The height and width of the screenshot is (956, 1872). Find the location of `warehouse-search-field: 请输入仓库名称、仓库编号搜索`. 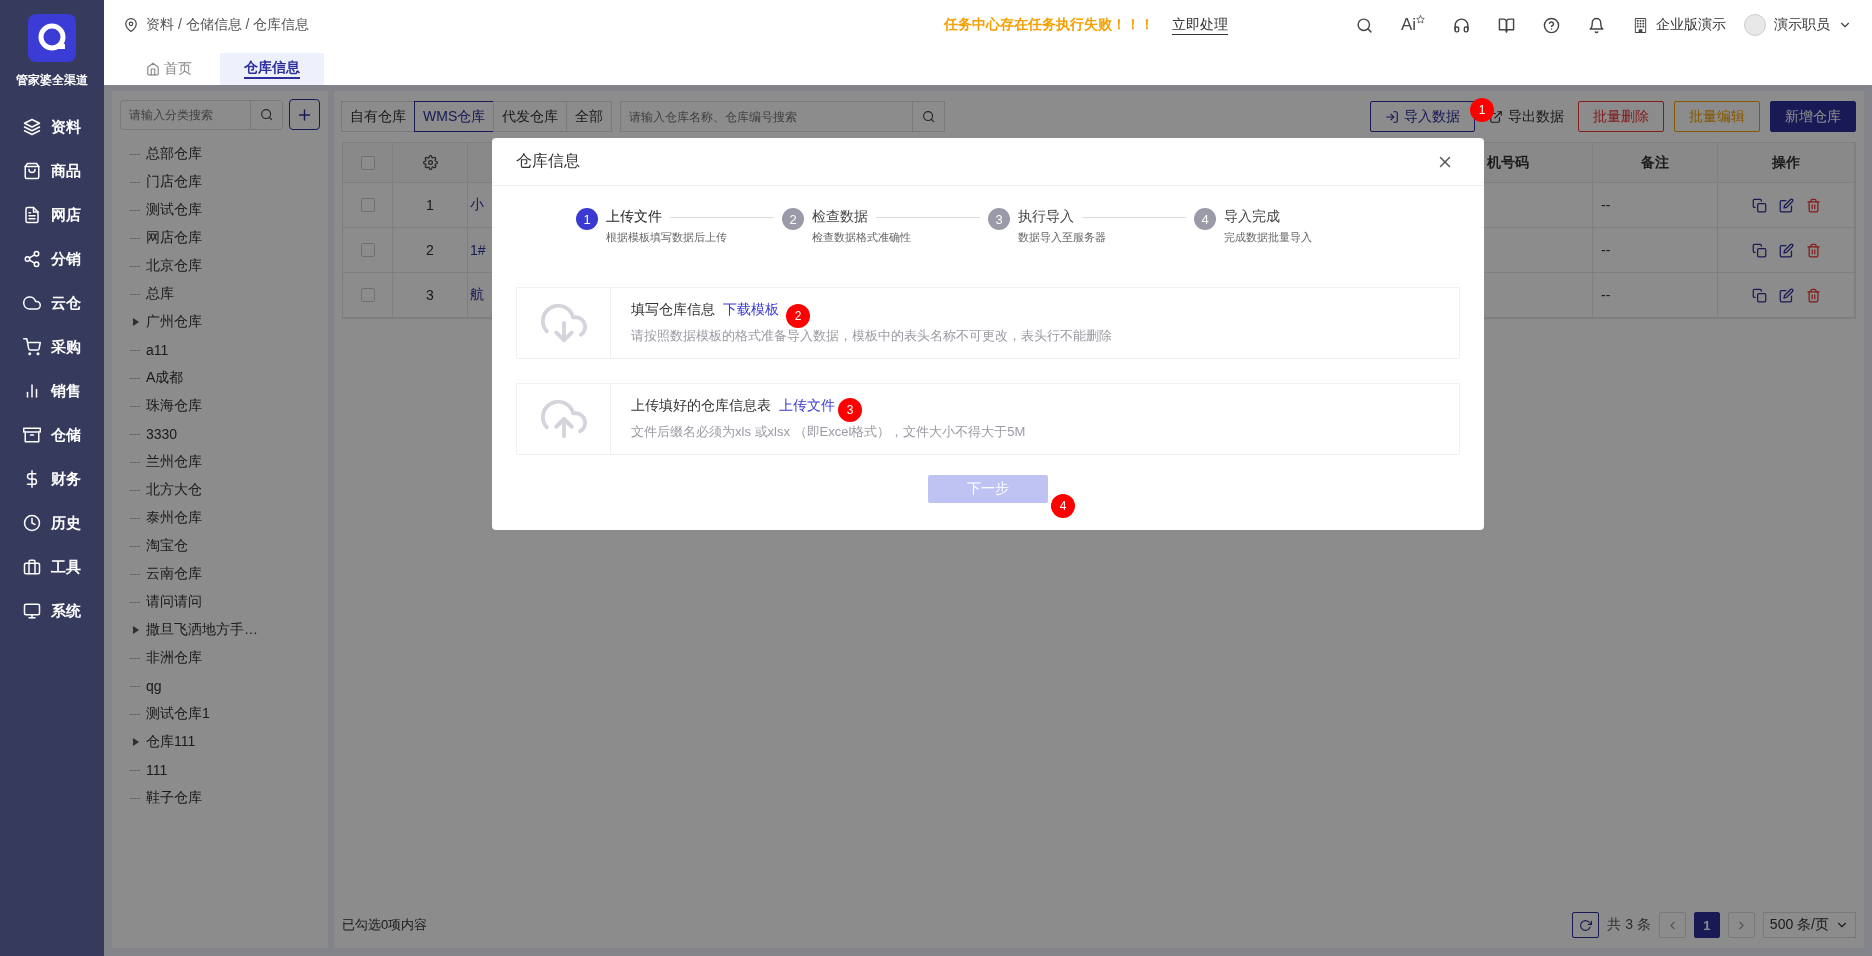

warehouse-search-field: 请输入仓库名称、仓库编号搜索 is located at coordinates (767, 116).